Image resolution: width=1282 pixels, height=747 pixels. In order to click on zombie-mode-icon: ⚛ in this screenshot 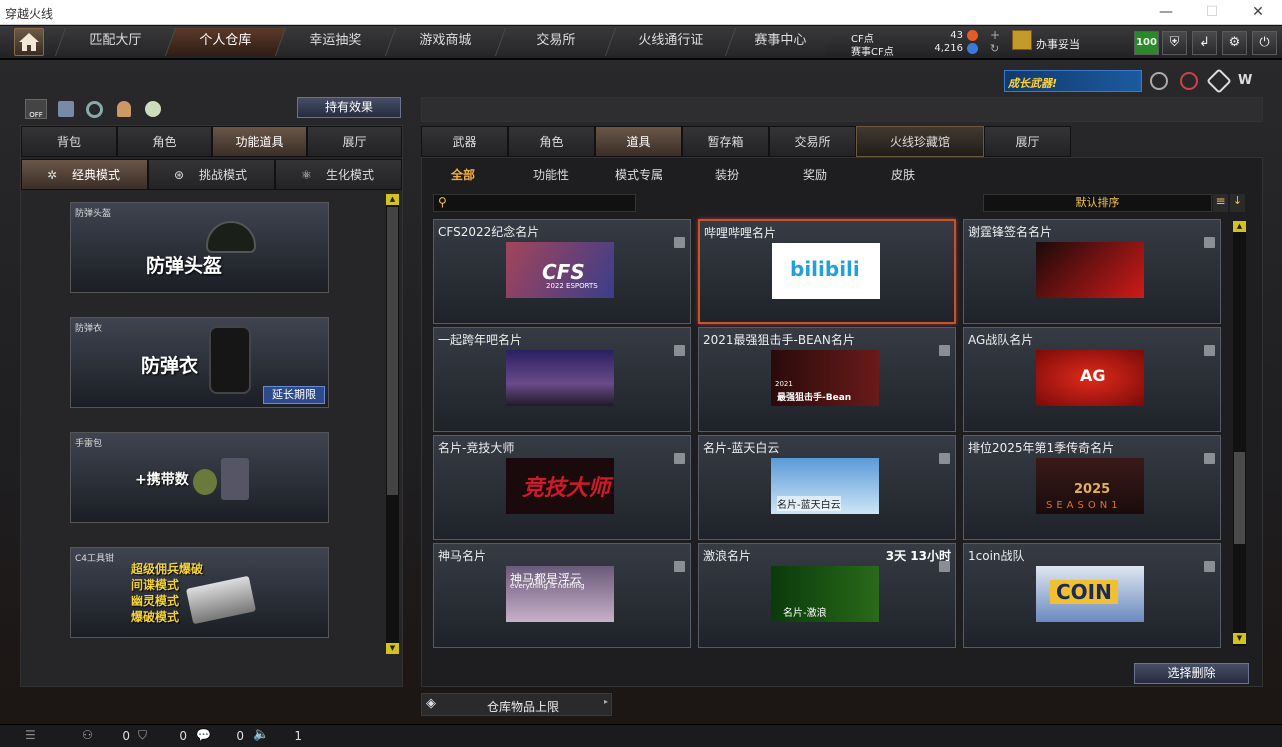, I will do `click(306, 175)`.